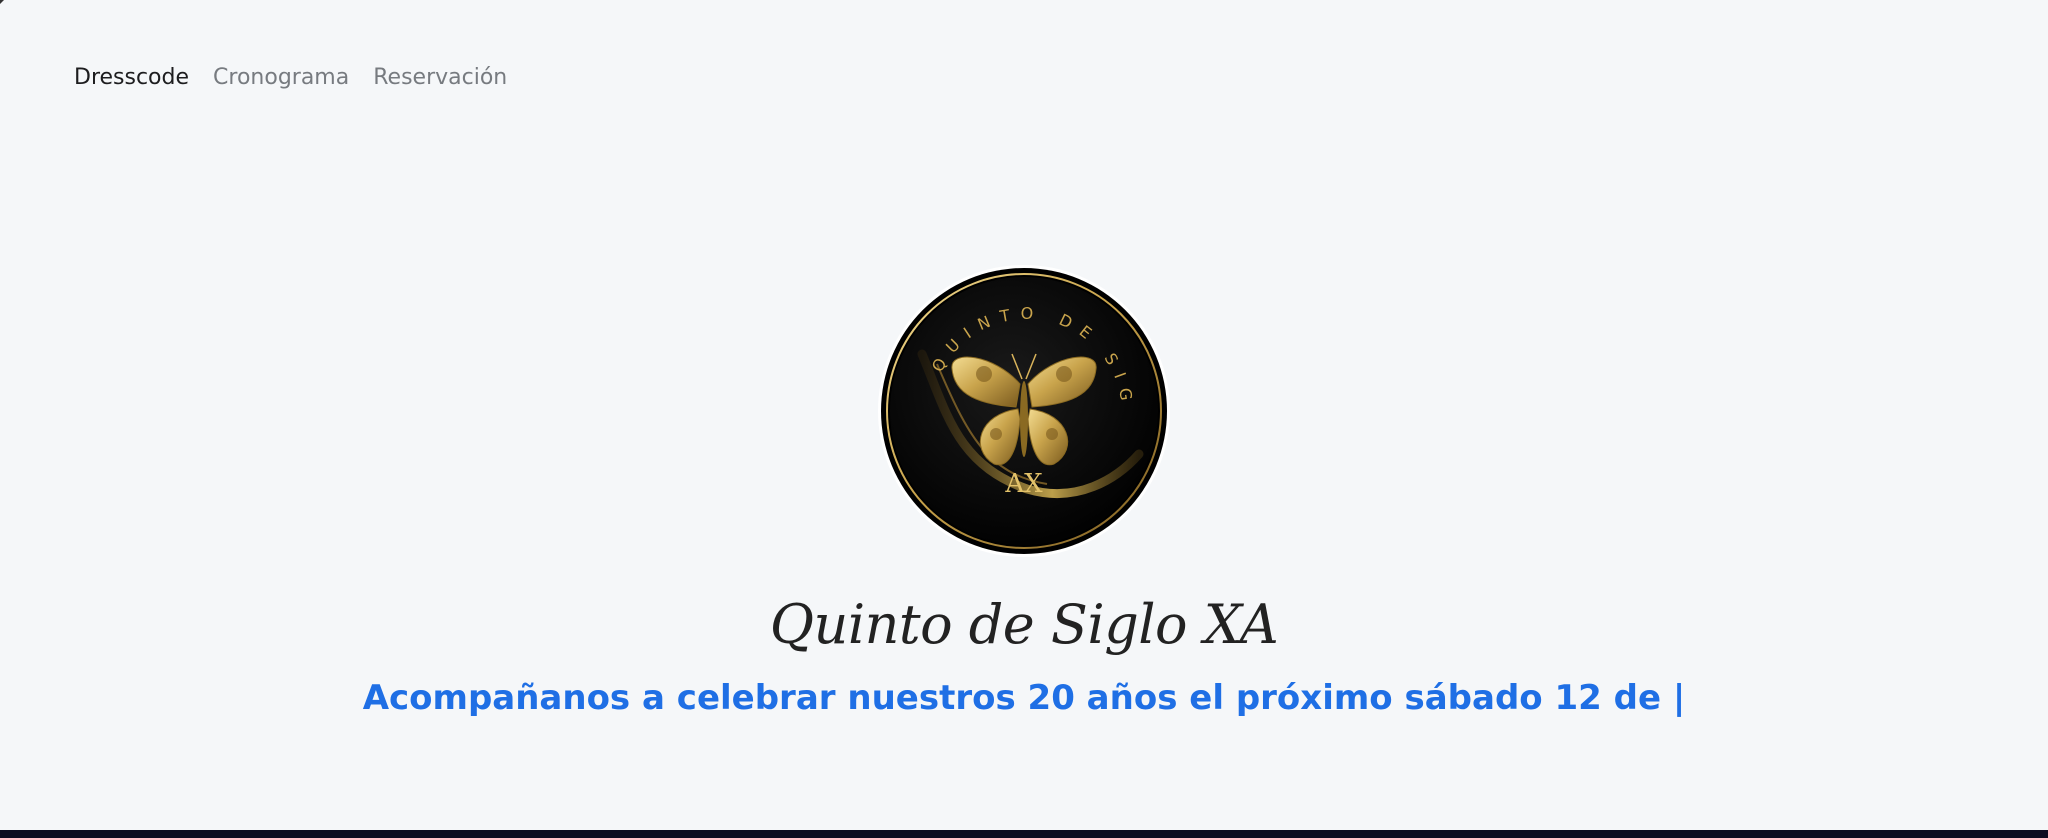 This screenshot has width=2048, height=838. Describe the element at coordinates (1024, 834) in the screenshot. I see `footer-bar` at that location.